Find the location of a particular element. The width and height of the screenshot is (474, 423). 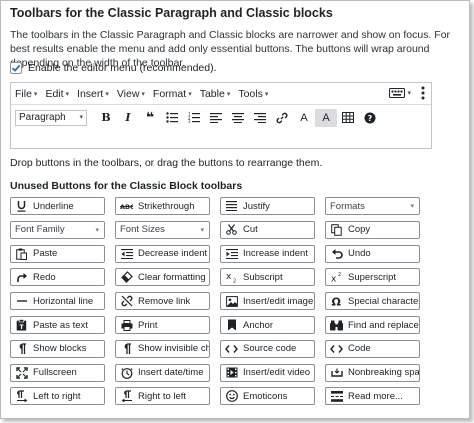

anchor-button: Anchor is located at coordinates (267, 325).